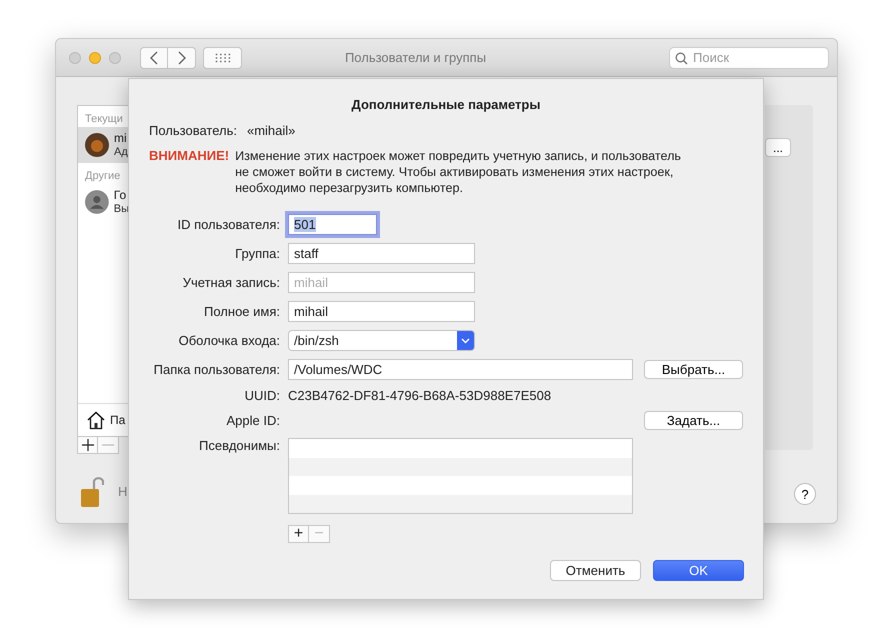 The height and width of the screenshot is (628, 892). I want to click on chevron-left-icon, so click(154, 57).